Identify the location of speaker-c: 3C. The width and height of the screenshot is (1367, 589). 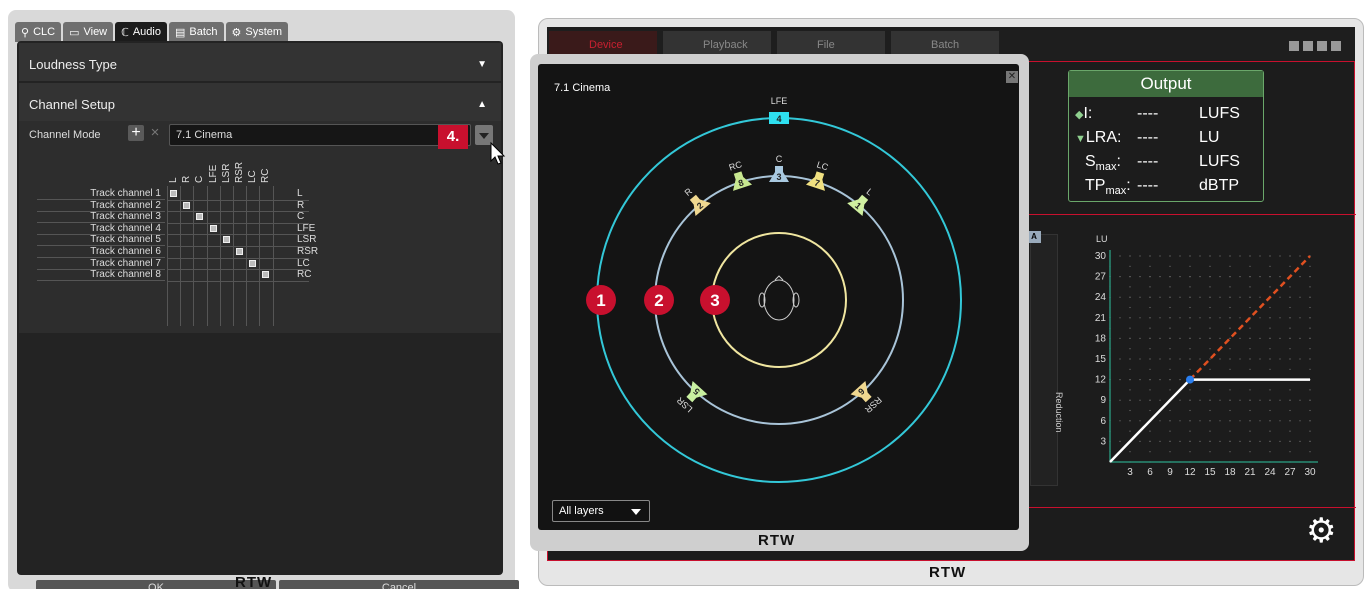
(779, 168).